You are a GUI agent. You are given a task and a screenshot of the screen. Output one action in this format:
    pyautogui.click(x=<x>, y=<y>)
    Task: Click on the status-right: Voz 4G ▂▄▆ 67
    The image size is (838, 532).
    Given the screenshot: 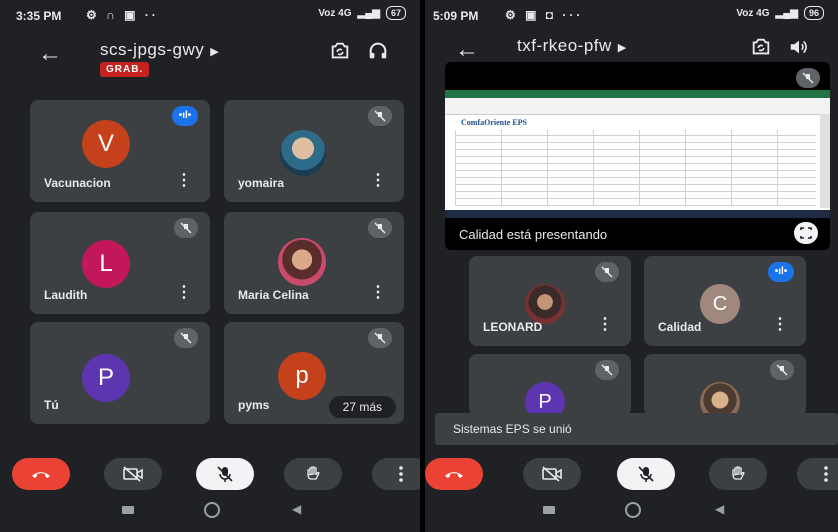 What is the action you would take?
    pyautogui.click(x=362, y=13)
    